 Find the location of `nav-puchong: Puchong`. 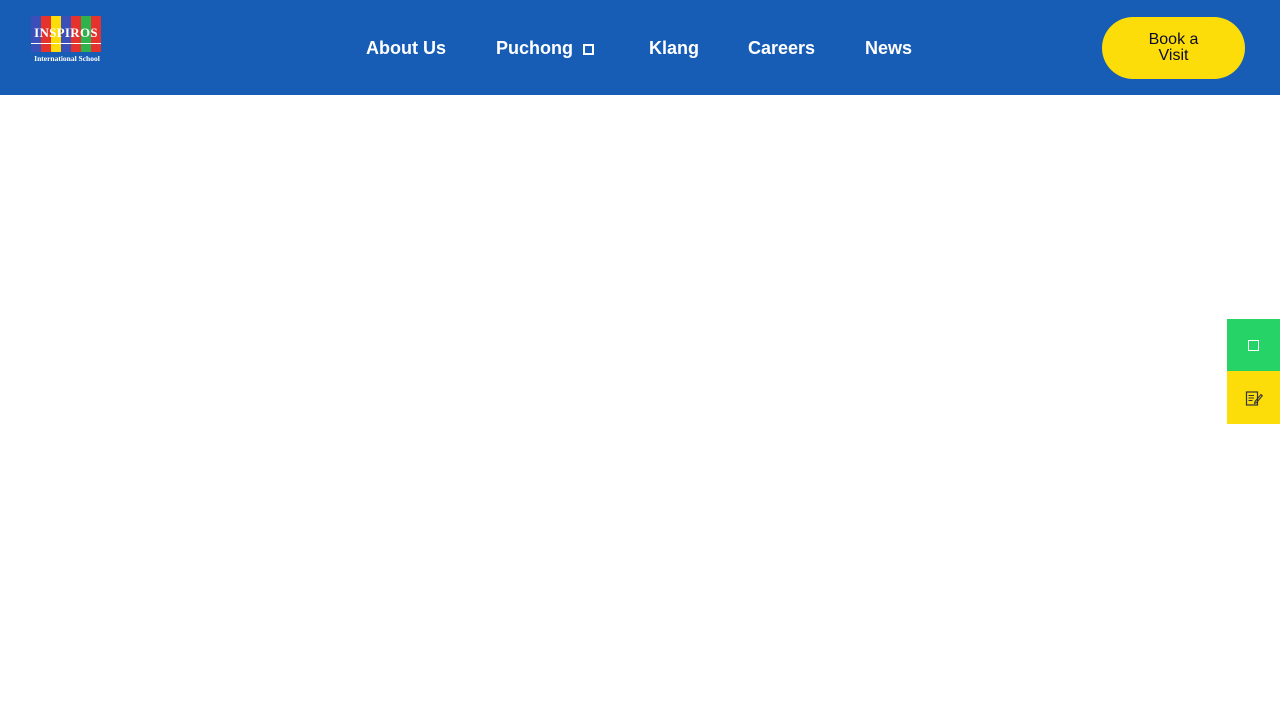

nav-puchong: Puchong is located at coordinates (545, 48).